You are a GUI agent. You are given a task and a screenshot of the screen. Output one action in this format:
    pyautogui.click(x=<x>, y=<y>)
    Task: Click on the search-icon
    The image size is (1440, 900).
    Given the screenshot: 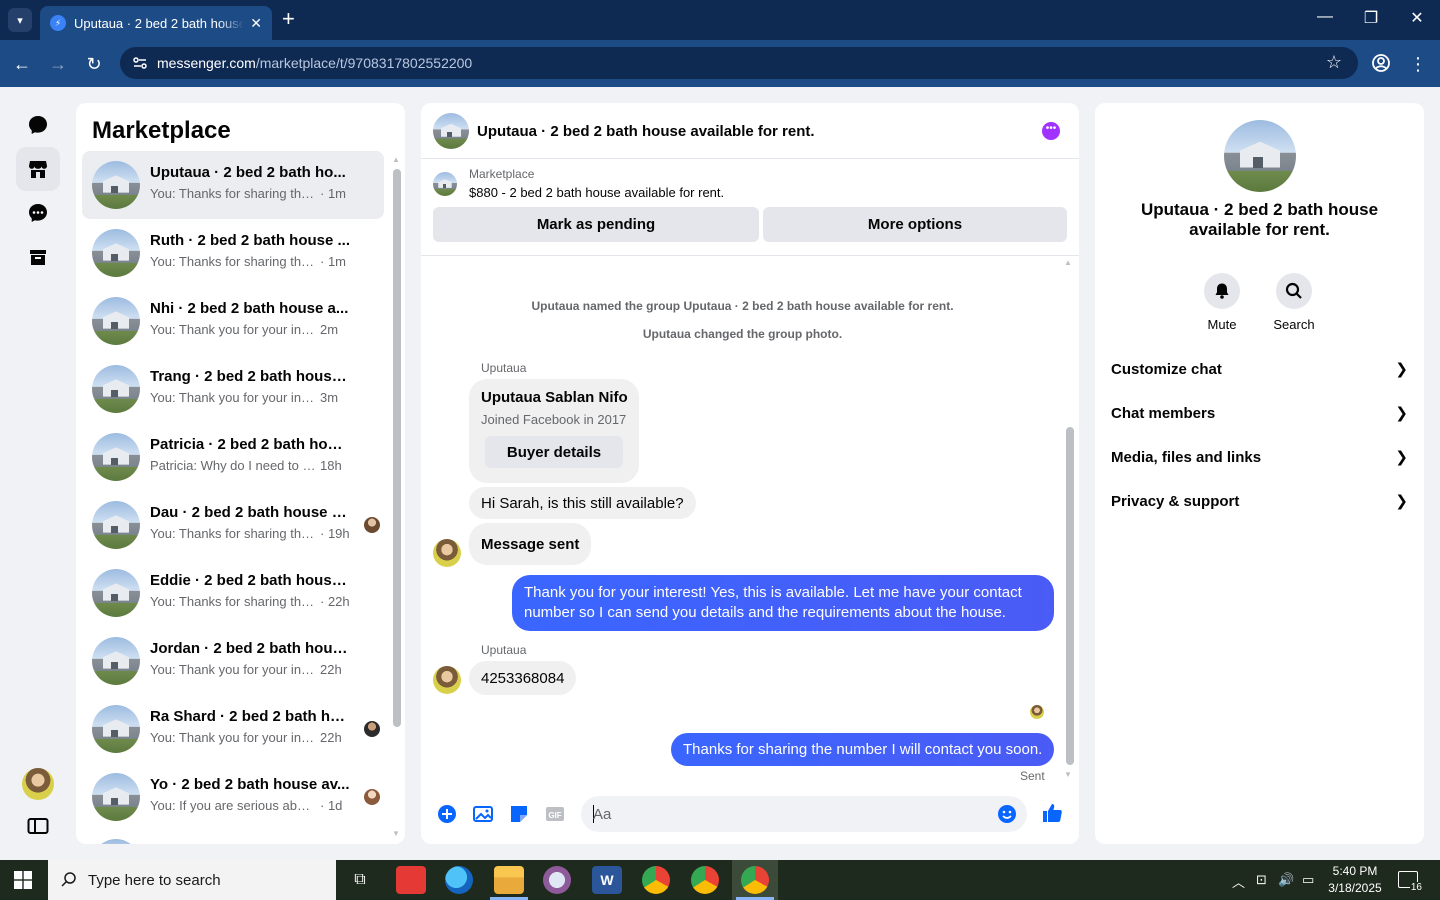 What is the action you would take?
    pyautogui.click(x=1293, y=290)
    